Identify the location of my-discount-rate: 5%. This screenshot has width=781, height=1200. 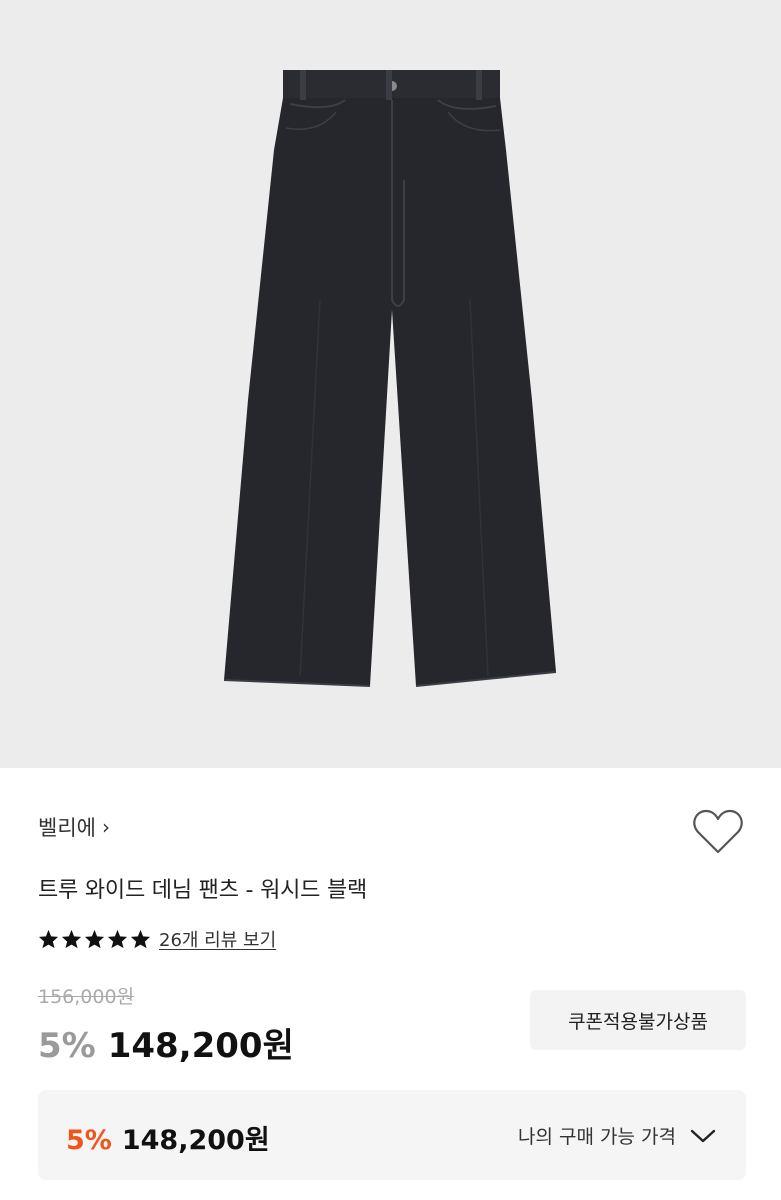
(89, 1140).